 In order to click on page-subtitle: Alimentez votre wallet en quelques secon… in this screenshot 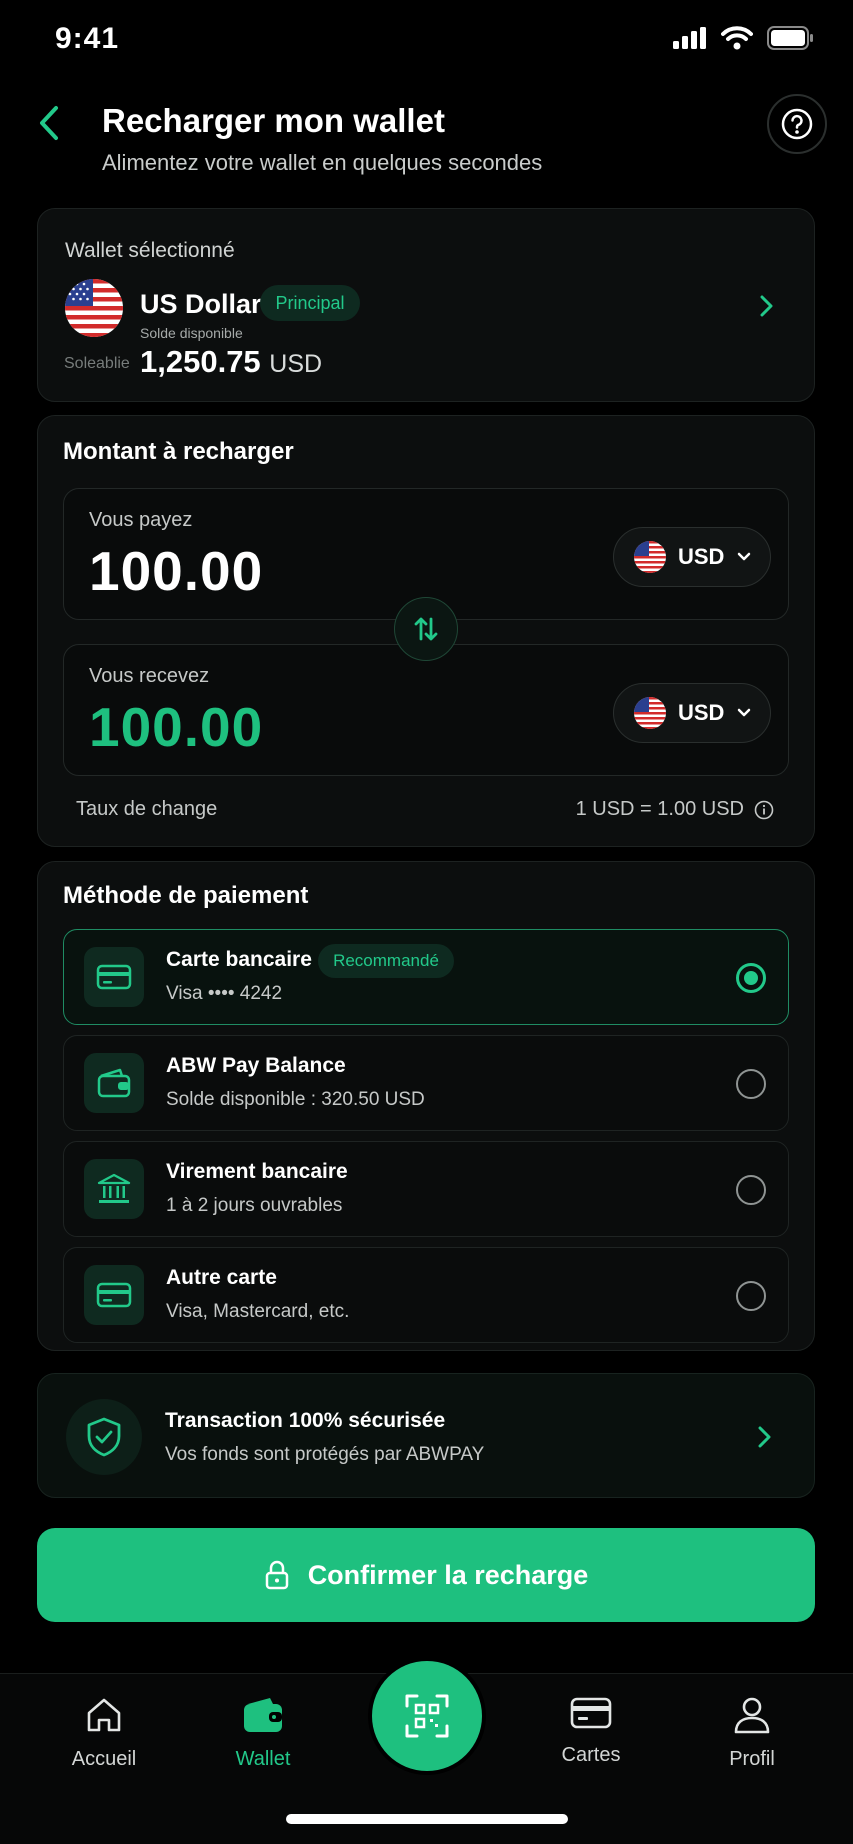, I will do `click(322, 162)`.